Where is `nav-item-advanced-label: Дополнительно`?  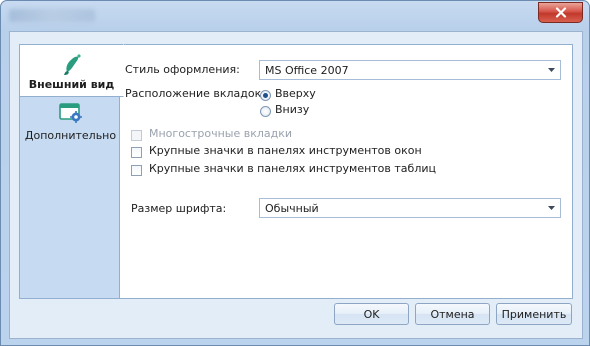 nav-item-advanced-label: Дополнительно is located at coordinates (70, 135).